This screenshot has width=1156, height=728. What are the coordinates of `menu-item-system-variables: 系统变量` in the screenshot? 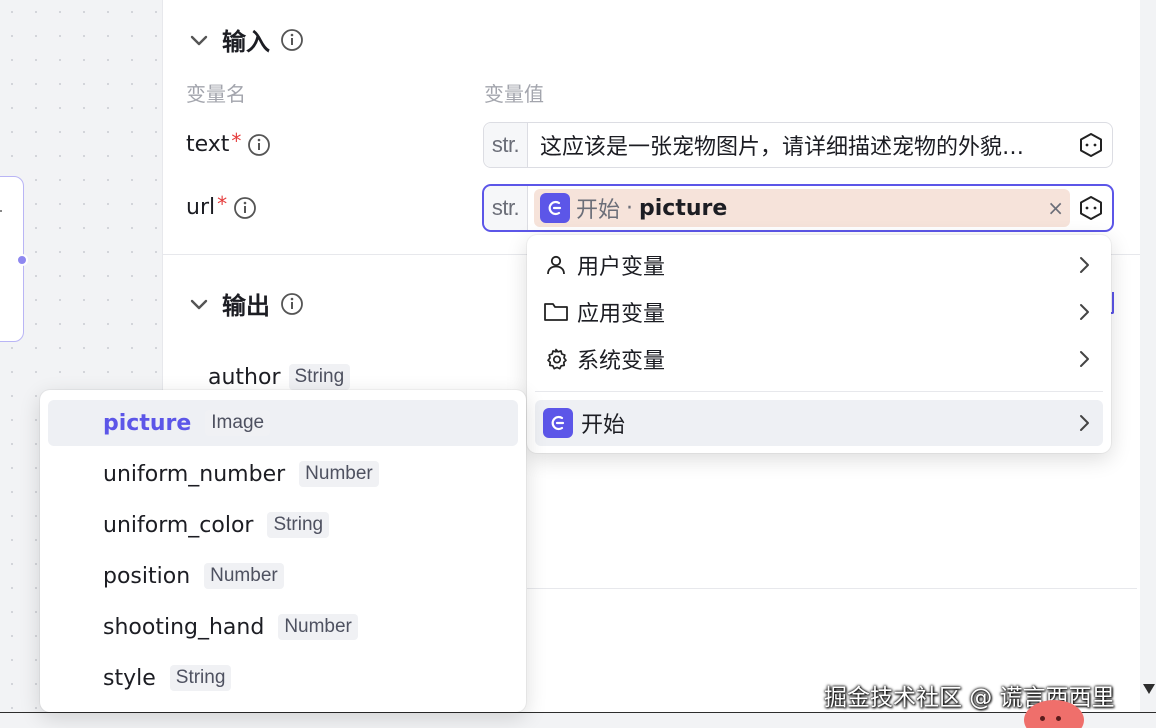 It's located at (819, 359).